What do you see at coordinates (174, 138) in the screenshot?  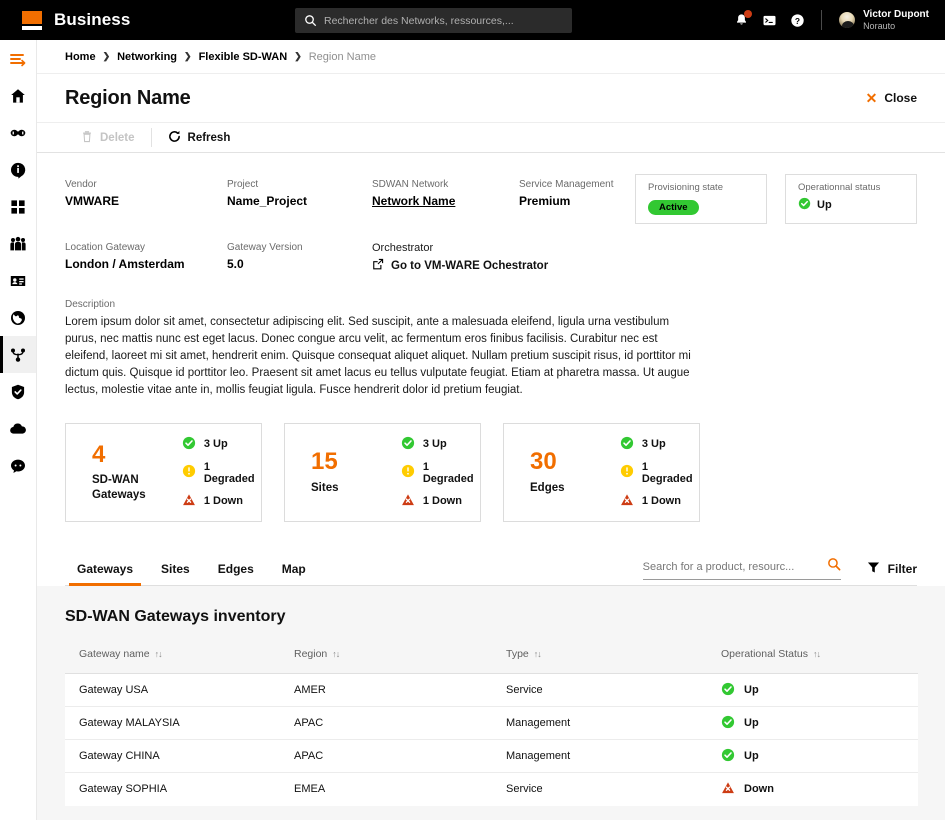 I see `refresh-icon` at bounding box center [174, 138].